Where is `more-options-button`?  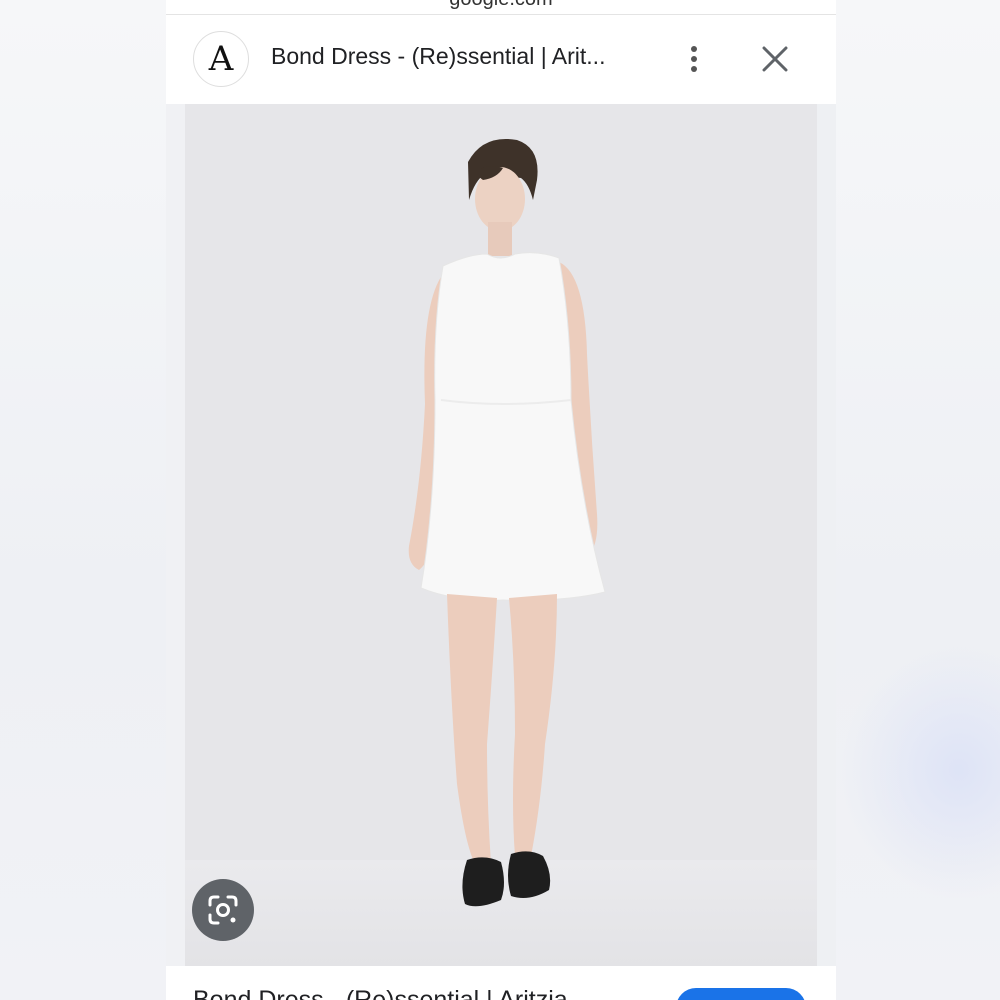
more-options-button is located at coordinates (694, 59).